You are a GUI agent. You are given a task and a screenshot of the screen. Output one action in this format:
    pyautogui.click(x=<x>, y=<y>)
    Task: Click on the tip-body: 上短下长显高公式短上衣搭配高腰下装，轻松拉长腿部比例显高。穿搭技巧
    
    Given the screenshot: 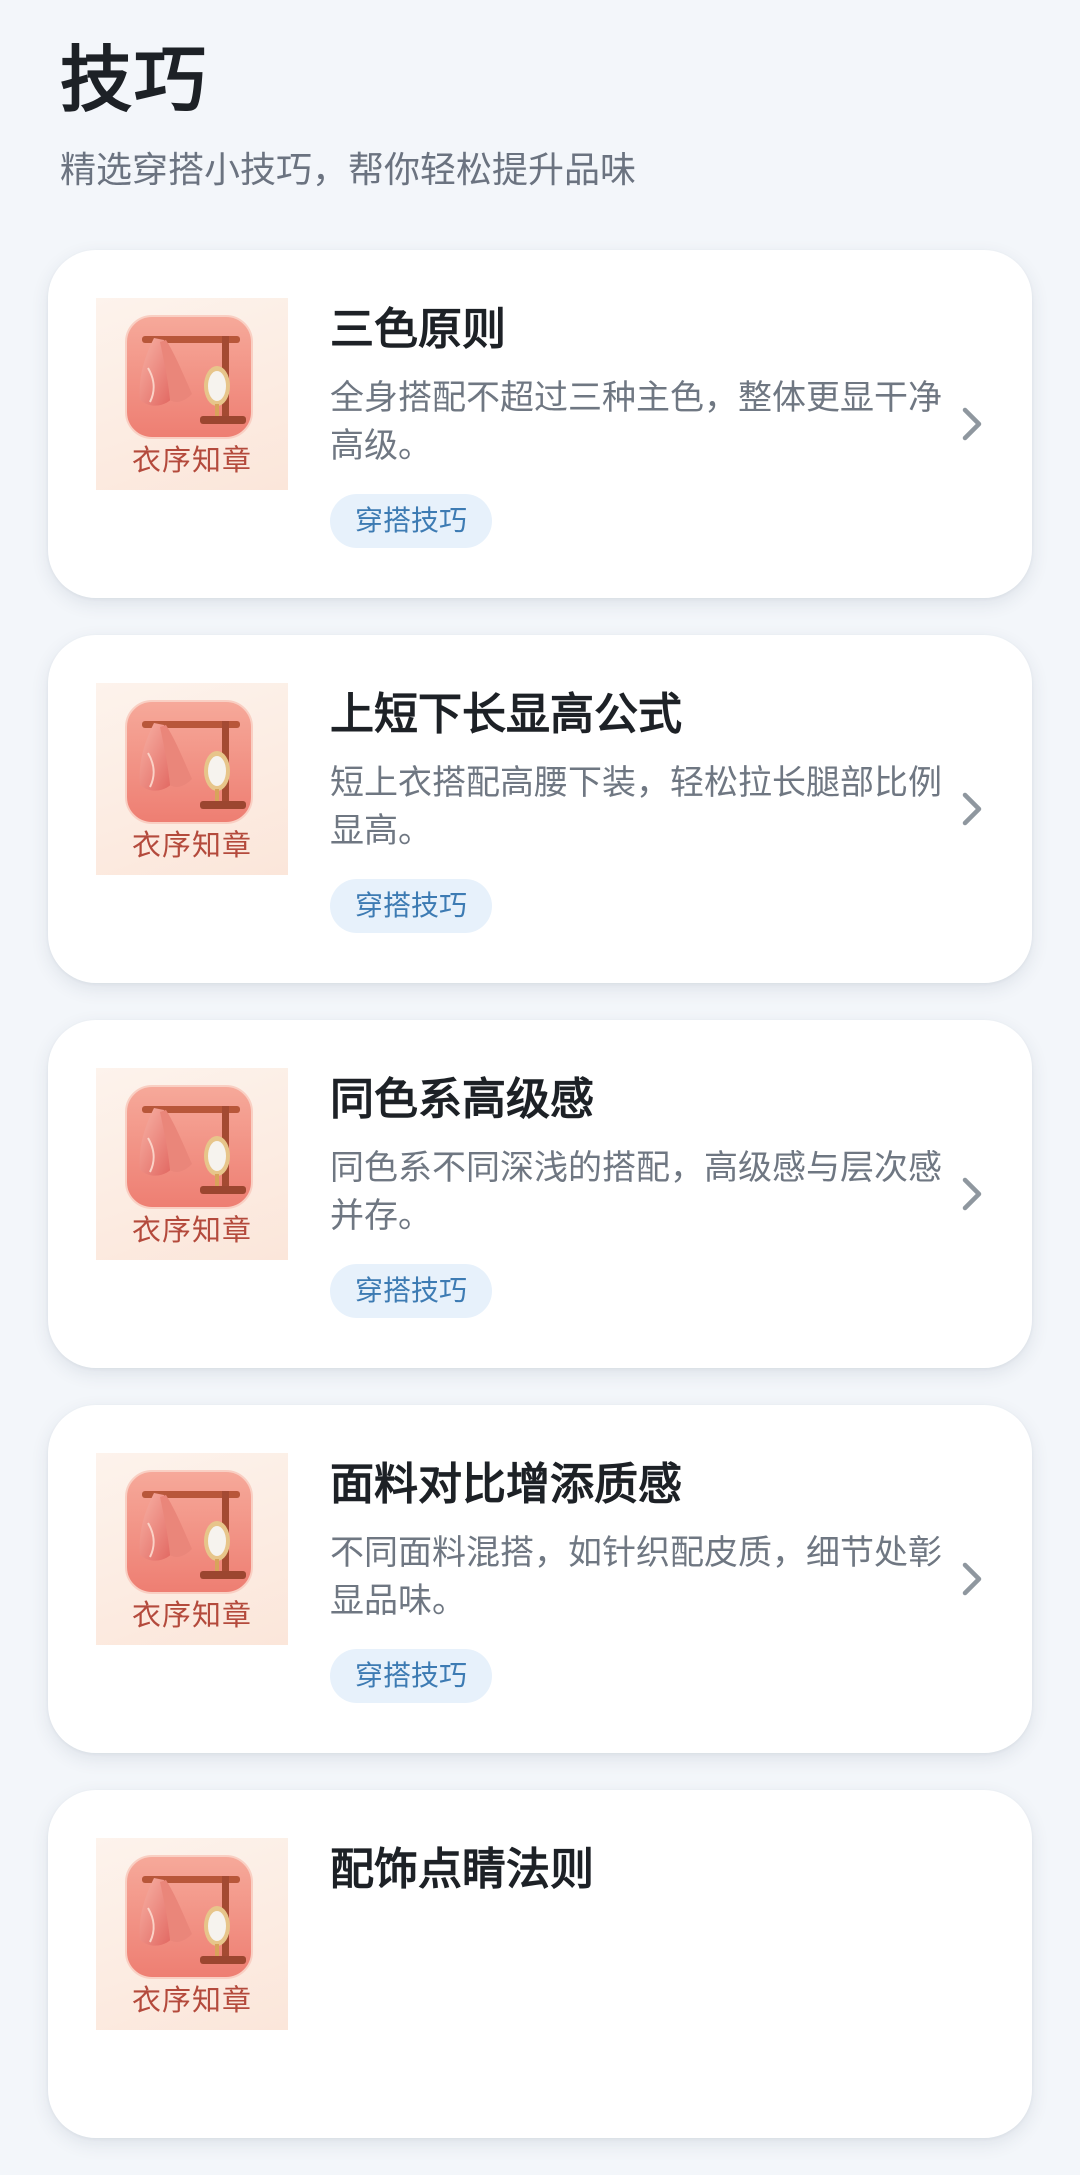 What is the action you would take?
    pyautogui.click(x=645, y=809)
    